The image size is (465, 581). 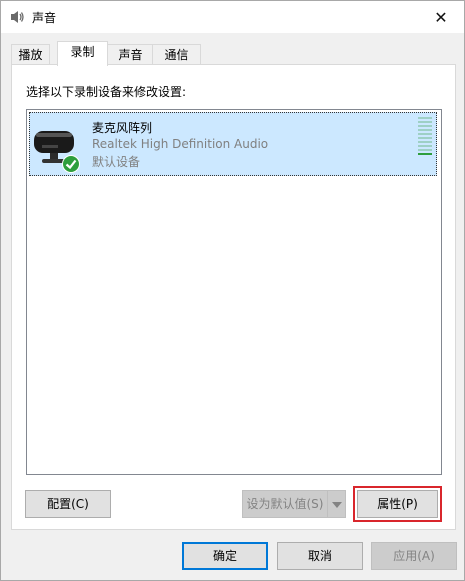 I want to click on title-bar: 声音 ✕, so click(x=232, y=17).